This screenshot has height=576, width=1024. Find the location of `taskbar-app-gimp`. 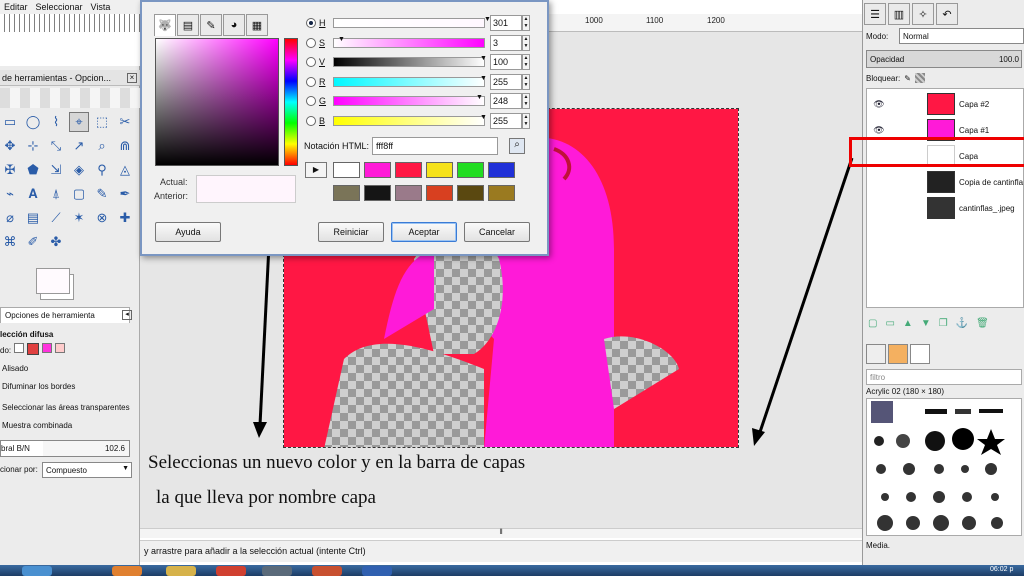

taskbar-app-gimp is located at coordinates (277, 571).